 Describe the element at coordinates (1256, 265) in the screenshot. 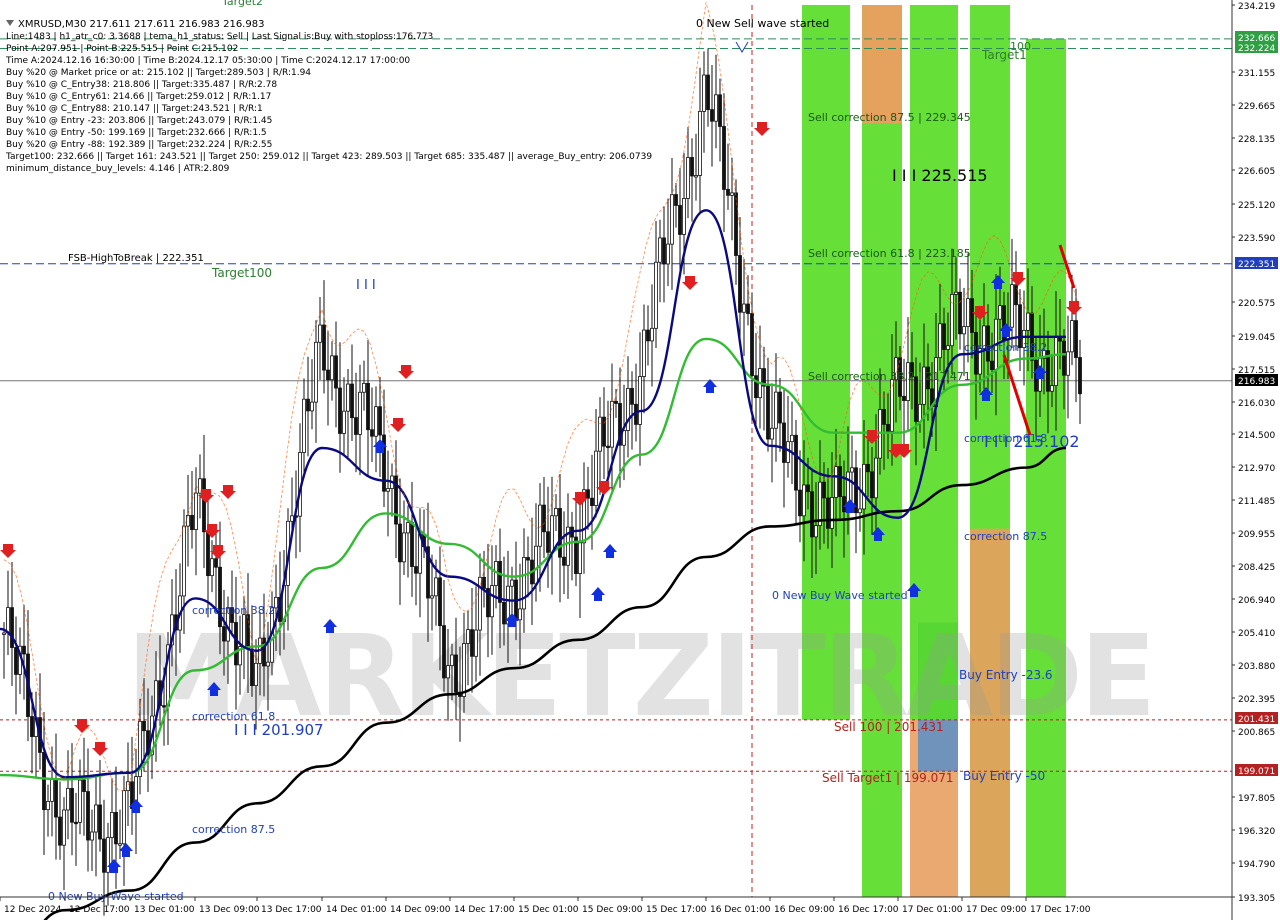

I see `price-label-text: 222.351` at that location.